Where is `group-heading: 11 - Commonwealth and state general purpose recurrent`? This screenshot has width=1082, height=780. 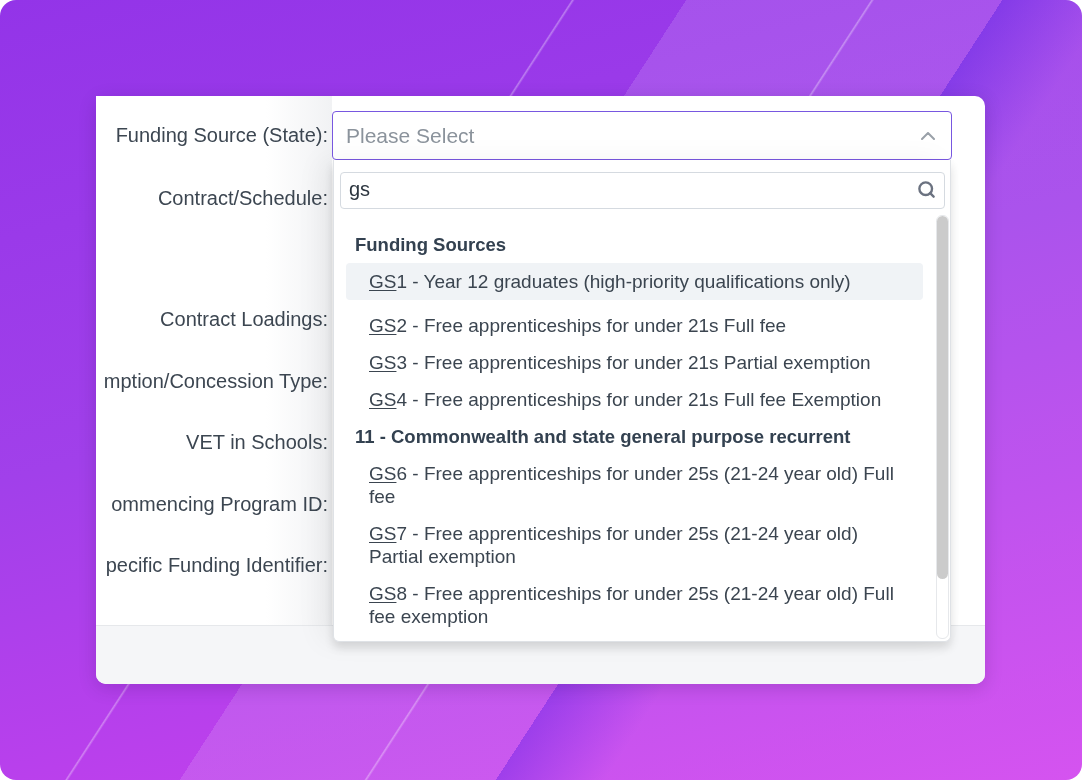 group-heading: 11 - Commonwealth and state general purpose recurrent is located at coordinates (603, 437).